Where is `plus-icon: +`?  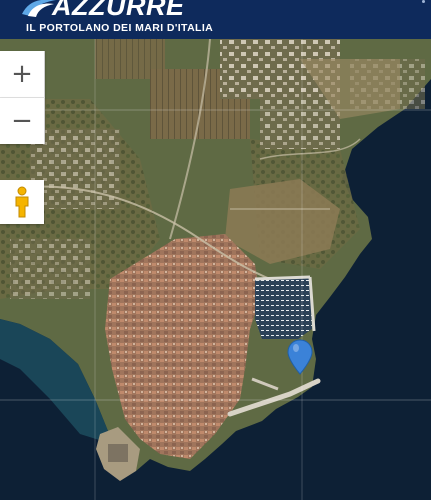 plus-icon: + is located at coordinates (22, 74).